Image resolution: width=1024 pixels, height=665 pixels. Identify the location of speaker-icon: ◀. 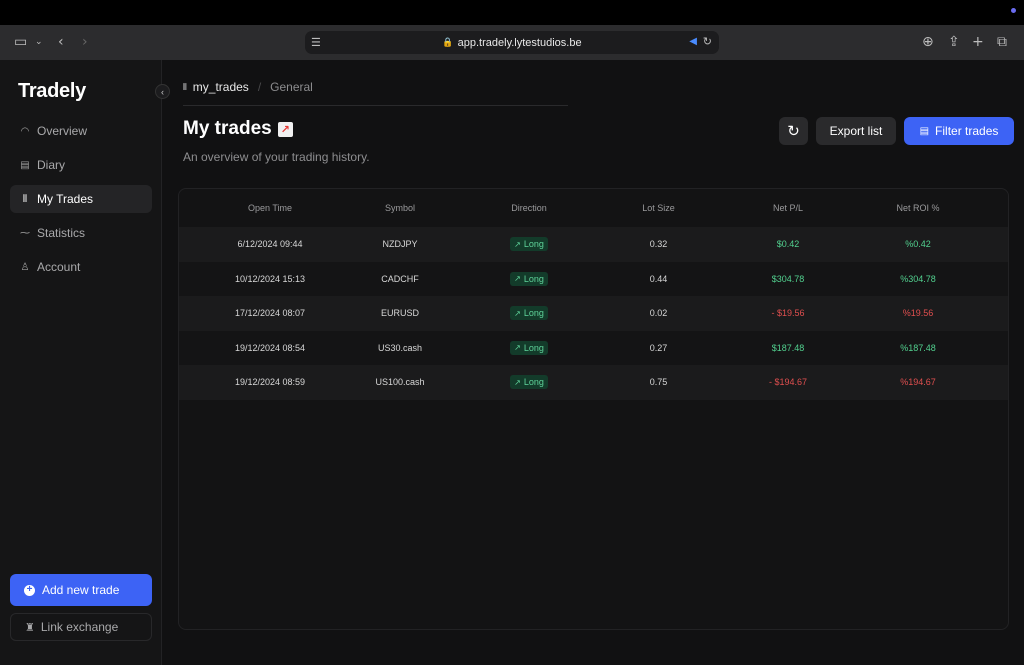
(693, 41).